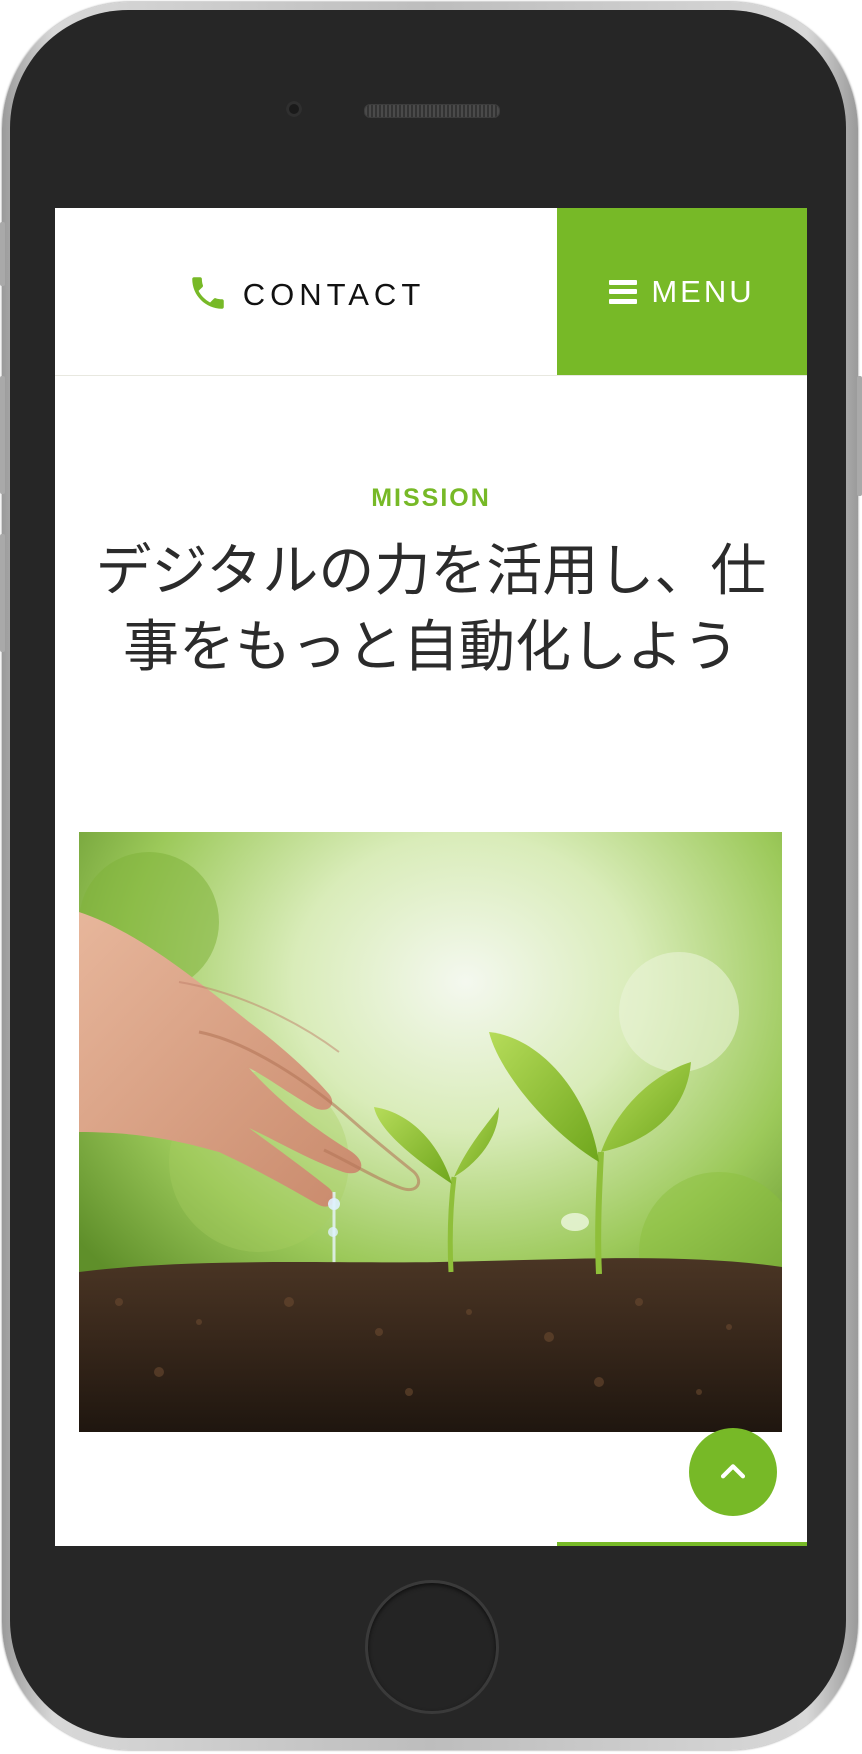 Image resolution: width=862 pixels, height=1754 pixels. What do you see at coordinates (2, 435) in the screenshot?
I see `phone-volume-up` at bounding box center [2, 435].